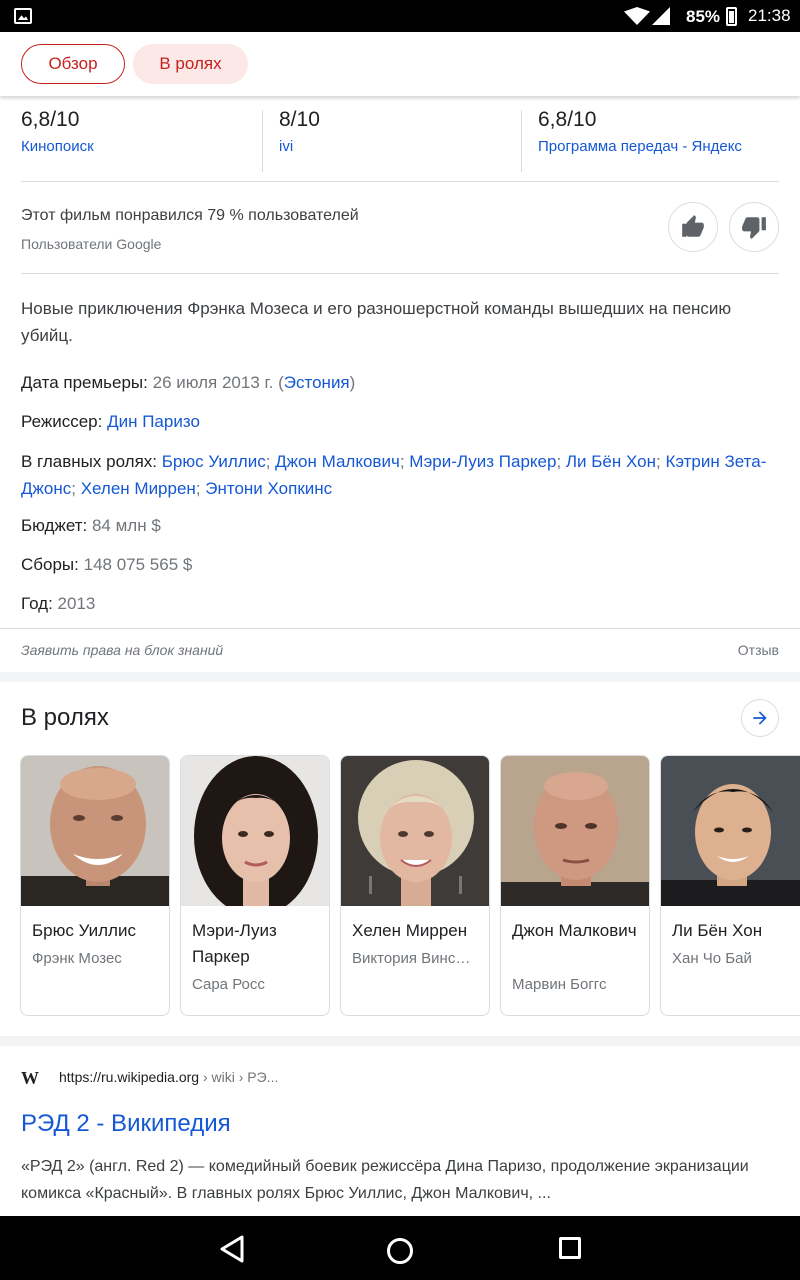  I want to click on tab-overview: Обзор, so click(73, 64).